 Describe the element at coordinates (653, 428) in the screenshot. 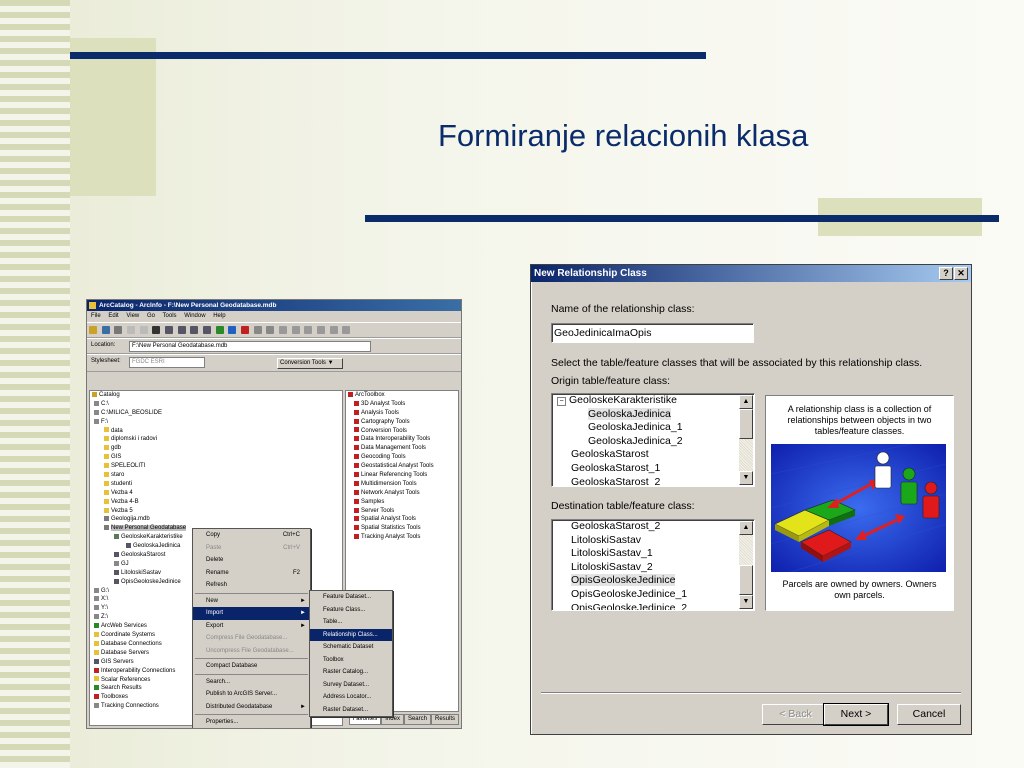

I see `origin-item: GeoloskaJedinica_1` at that location.